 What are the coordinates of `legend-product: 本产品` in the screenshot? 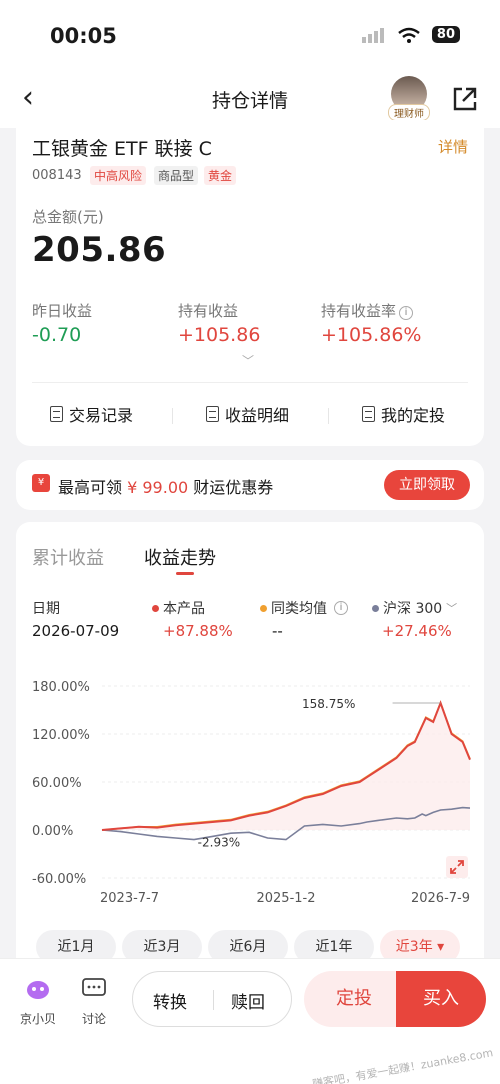 It's located at (178, 608).